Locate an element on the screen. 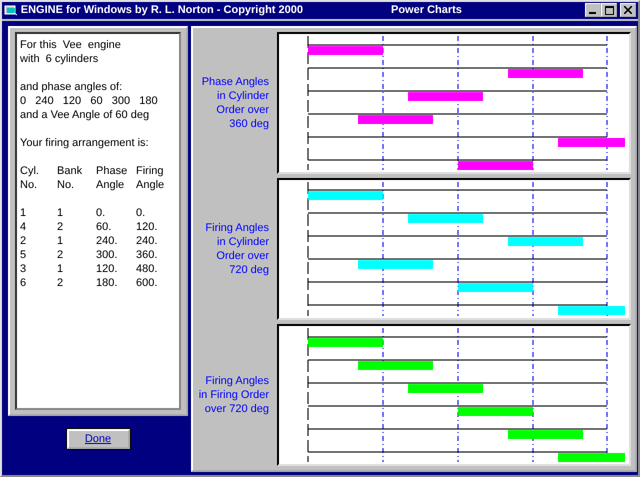 This screenshot has height=477, width=640. text-line: 0 240 120 60 300 180 is located at coordinates (89, 101).